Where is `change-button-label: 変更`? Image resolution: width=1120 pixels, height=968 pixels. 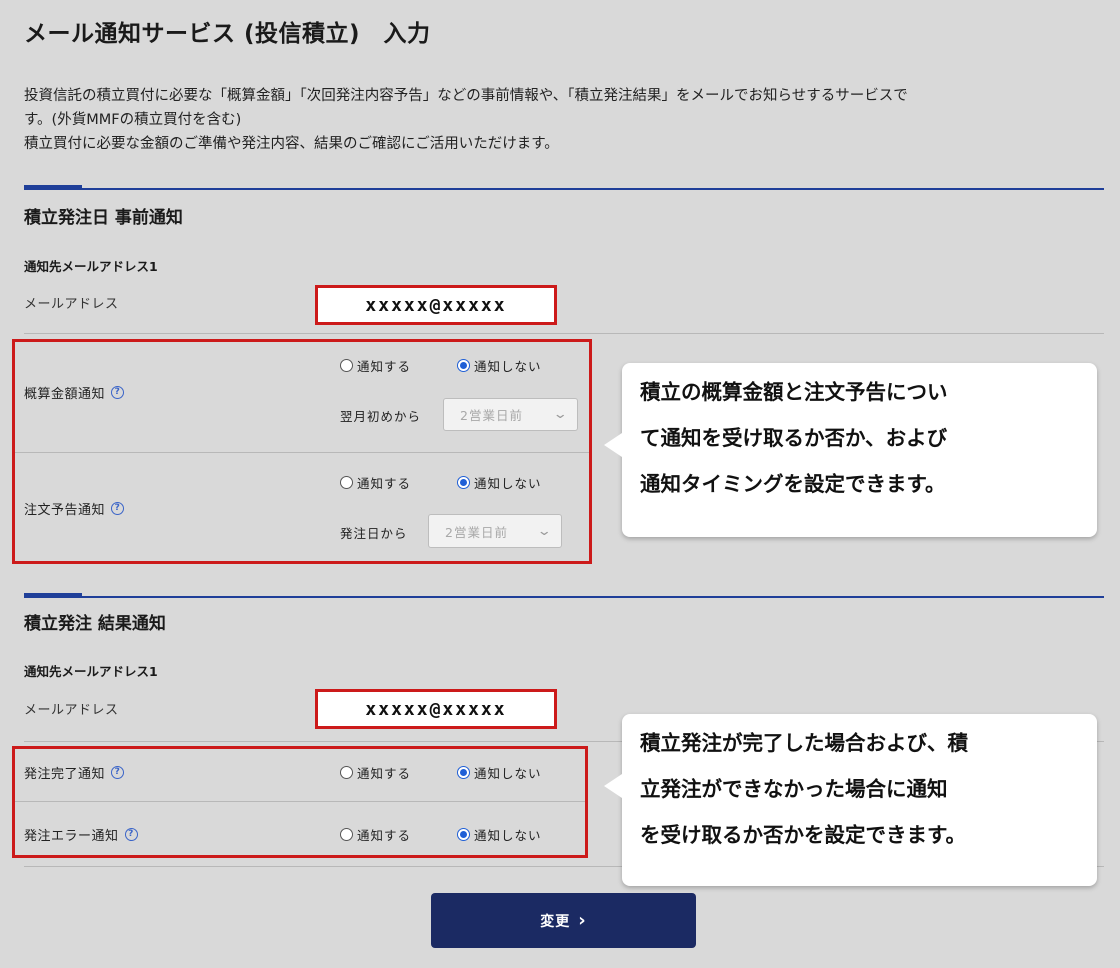
change-button-label: 変更 is located at coordinates (555, 921).